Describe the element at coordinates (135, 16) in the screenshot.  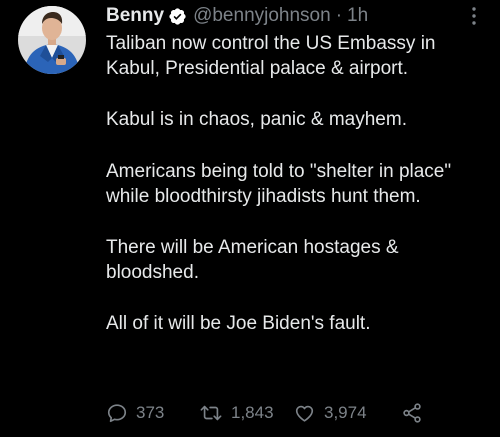
I see `author-name: Benny` at that location.